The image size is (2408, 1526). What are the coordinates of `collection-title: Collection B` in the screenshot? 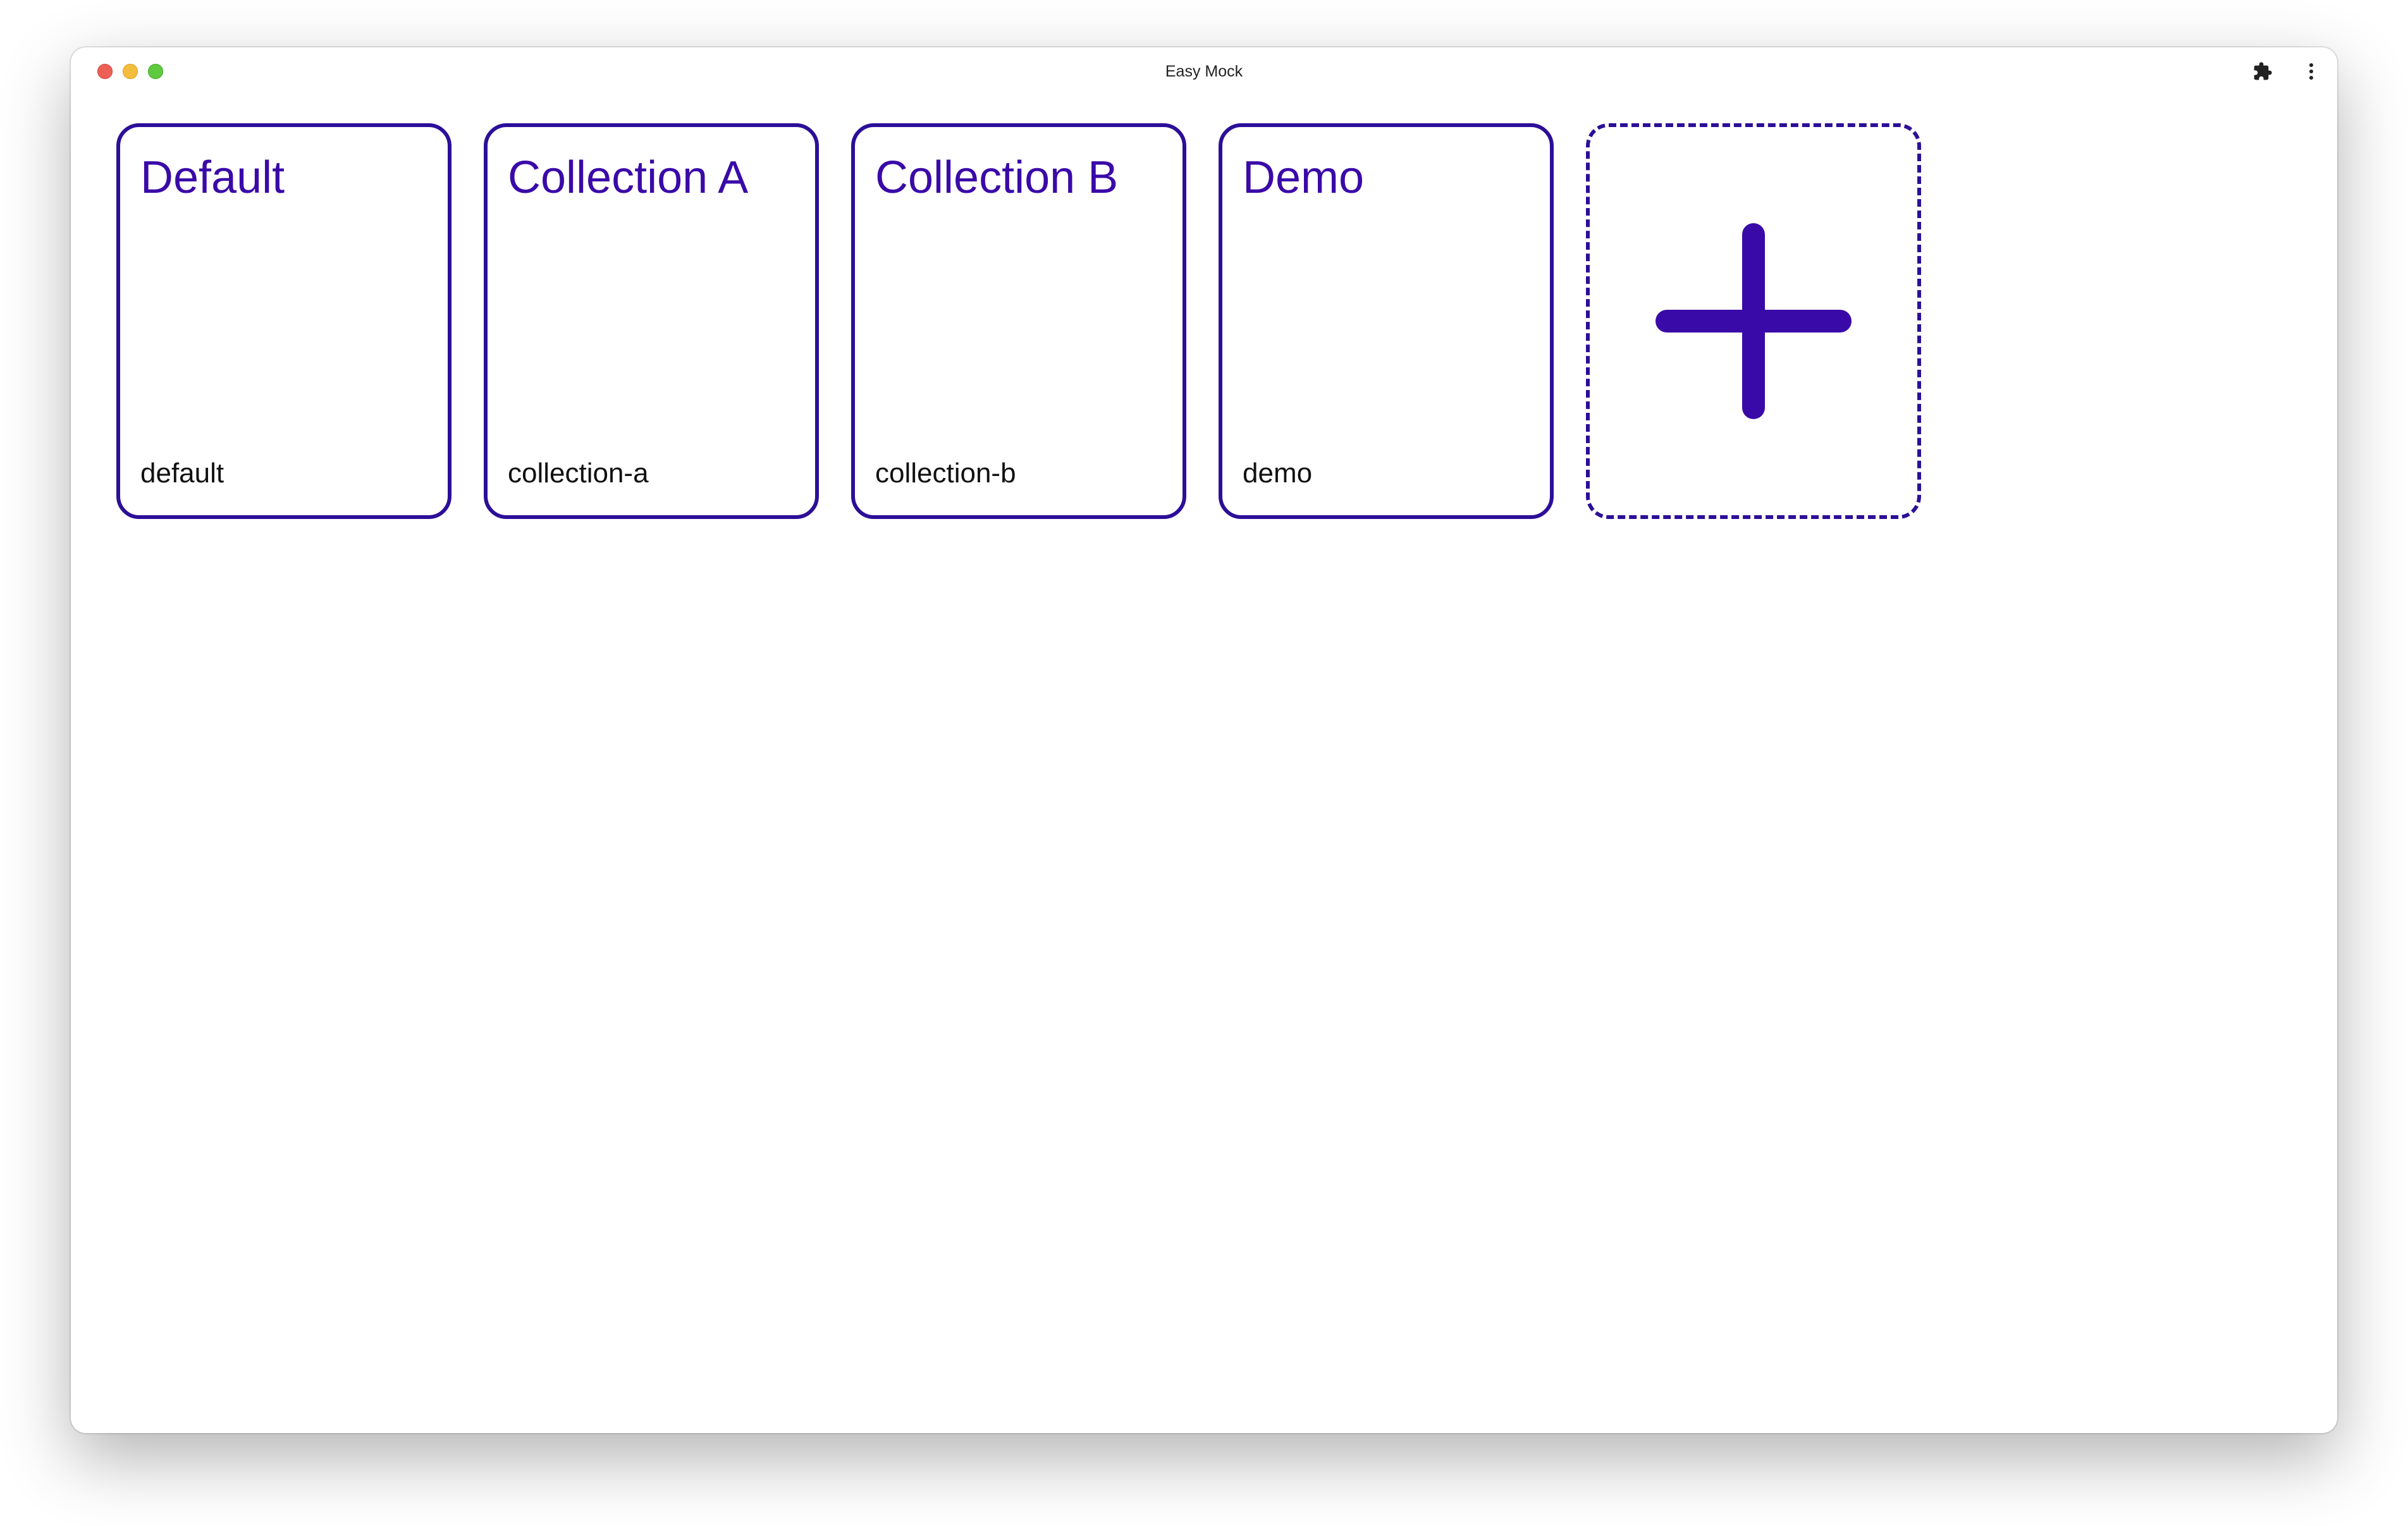 It's located at (997, 177).